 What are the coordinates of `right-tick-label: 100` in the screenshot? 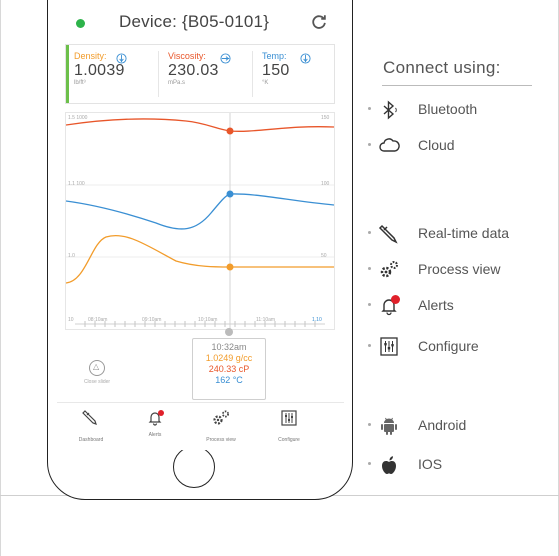 It's located at (325, 184).